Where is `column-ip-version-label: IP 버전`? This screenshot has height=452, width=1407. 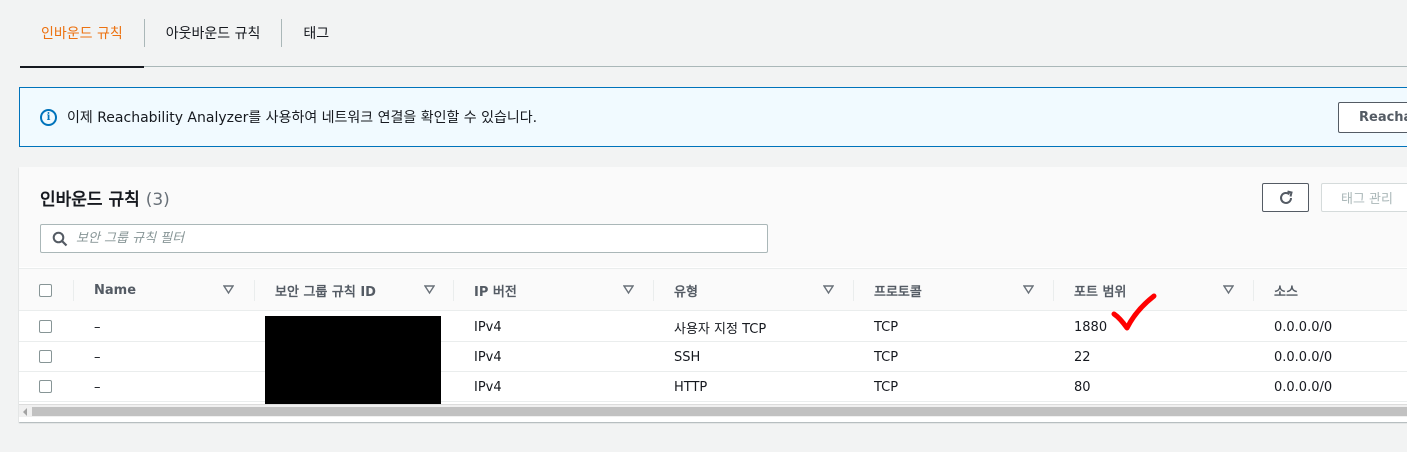 column-ip-version-label: IP 버전 is located at coordinates (495, 292).